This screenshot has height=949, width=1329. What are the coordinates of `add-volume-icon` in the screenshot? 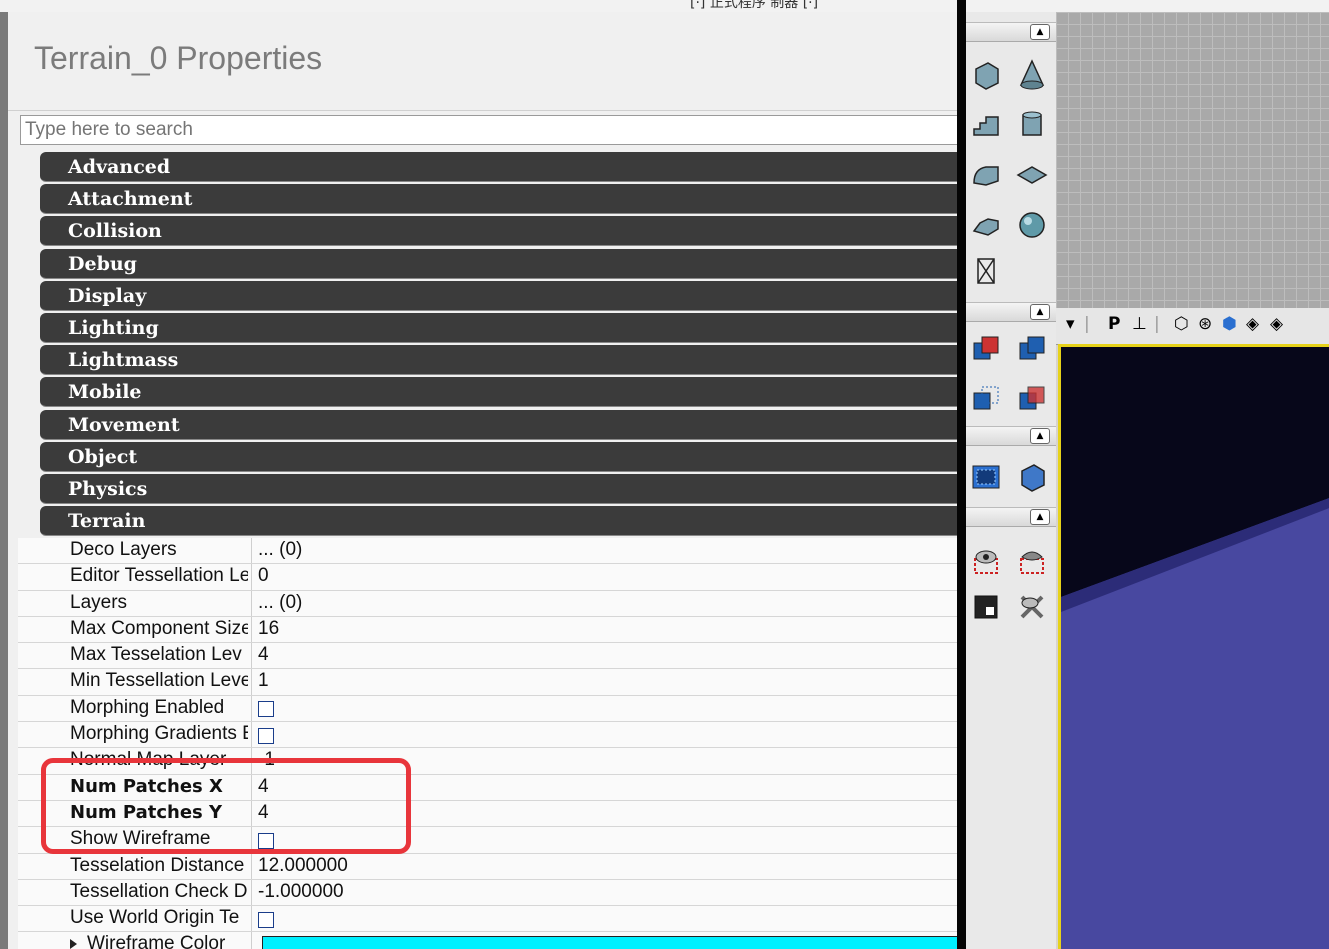 It's located at (986, 477).